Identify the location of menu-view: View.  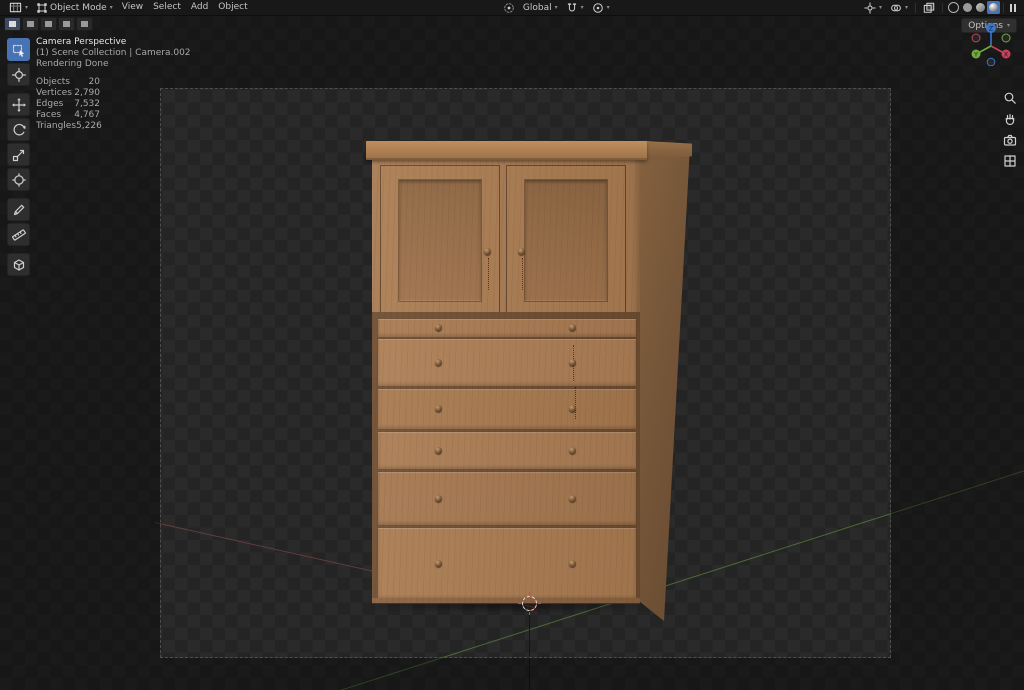
(132, 7).